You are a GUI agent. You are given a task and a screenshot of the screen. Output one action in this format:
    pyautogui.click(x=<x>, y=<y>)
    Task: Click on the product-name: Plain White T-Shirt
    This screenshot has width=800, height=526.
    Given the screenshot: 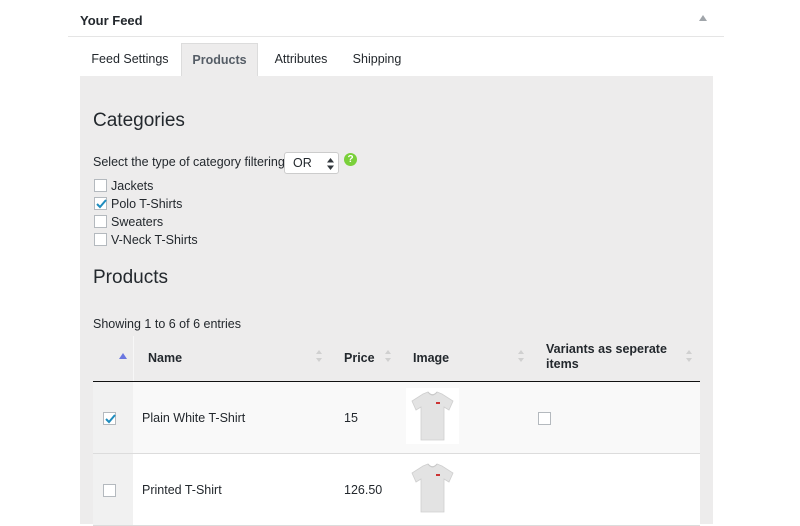 What is the action you would take?
    pyautogui.click(x=194, y=418)
    